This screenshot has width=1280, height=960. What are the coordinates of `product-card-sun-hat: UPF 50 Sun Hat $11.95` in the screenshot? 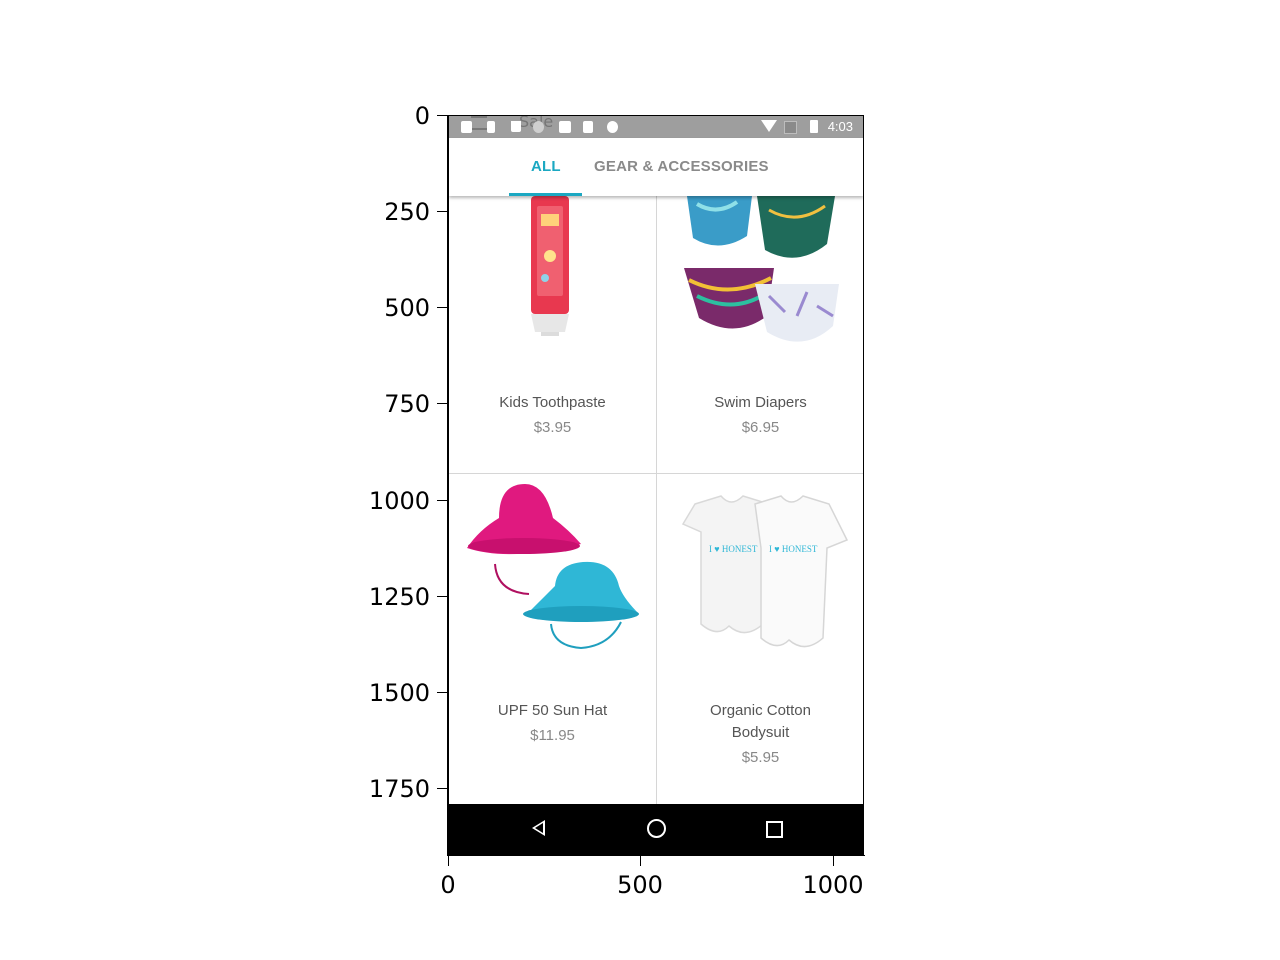 It's located at (552, 640).